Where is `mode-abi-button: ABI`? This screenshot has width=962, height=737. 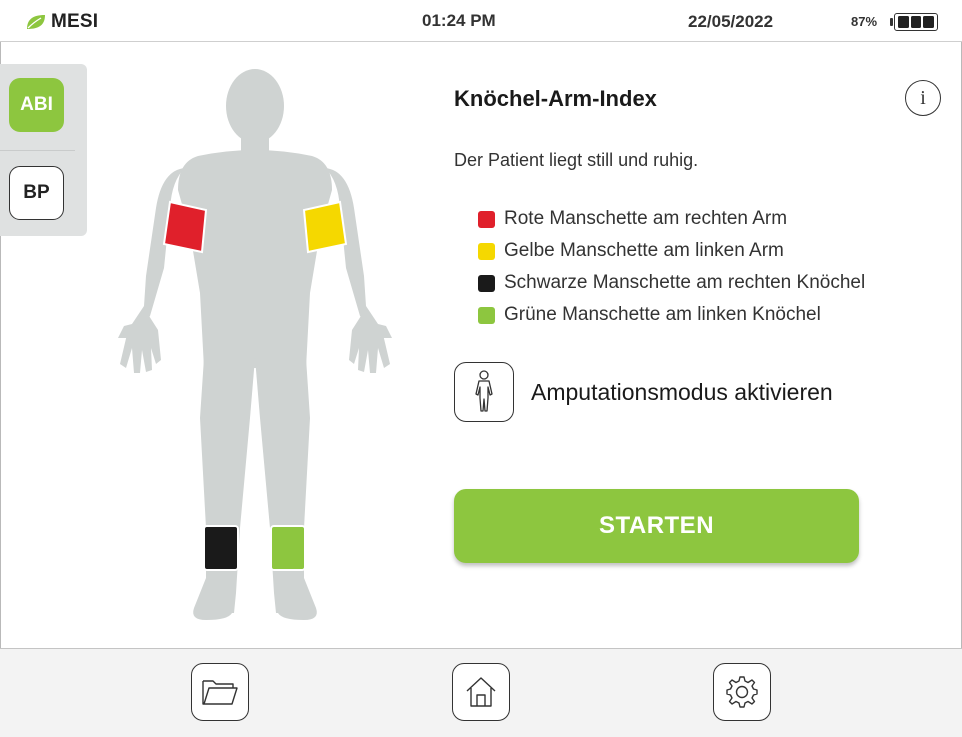 mode-abi-button: ABI is located at coordinates (36, 105).